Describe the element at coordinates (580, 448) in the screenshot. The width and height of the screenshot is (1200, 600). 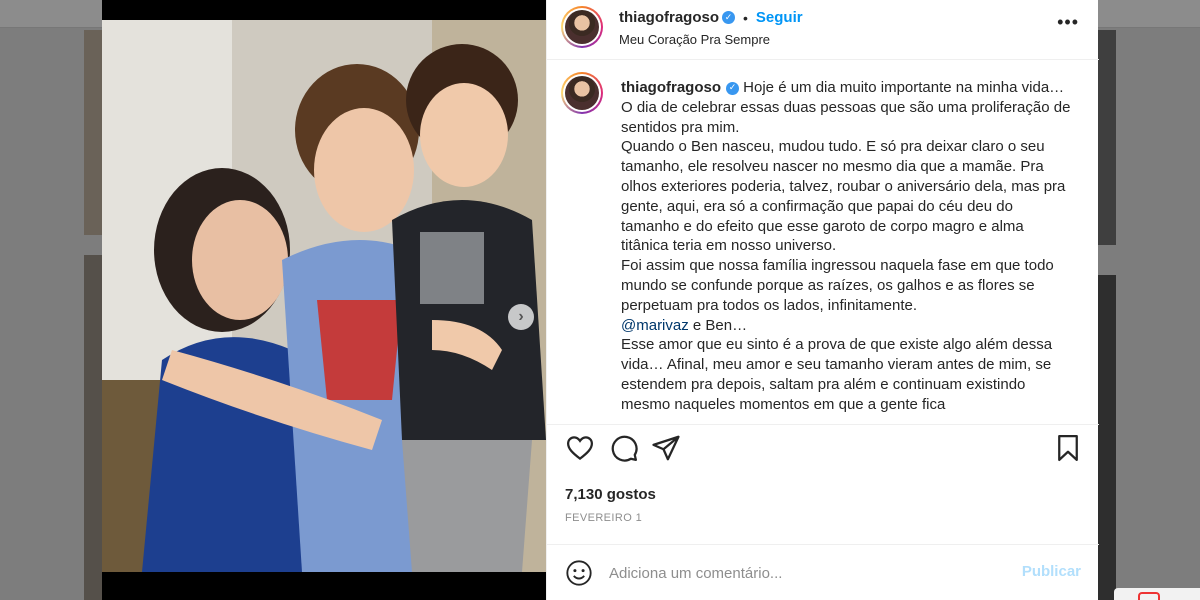
I see `like-heart-icon` at that location.